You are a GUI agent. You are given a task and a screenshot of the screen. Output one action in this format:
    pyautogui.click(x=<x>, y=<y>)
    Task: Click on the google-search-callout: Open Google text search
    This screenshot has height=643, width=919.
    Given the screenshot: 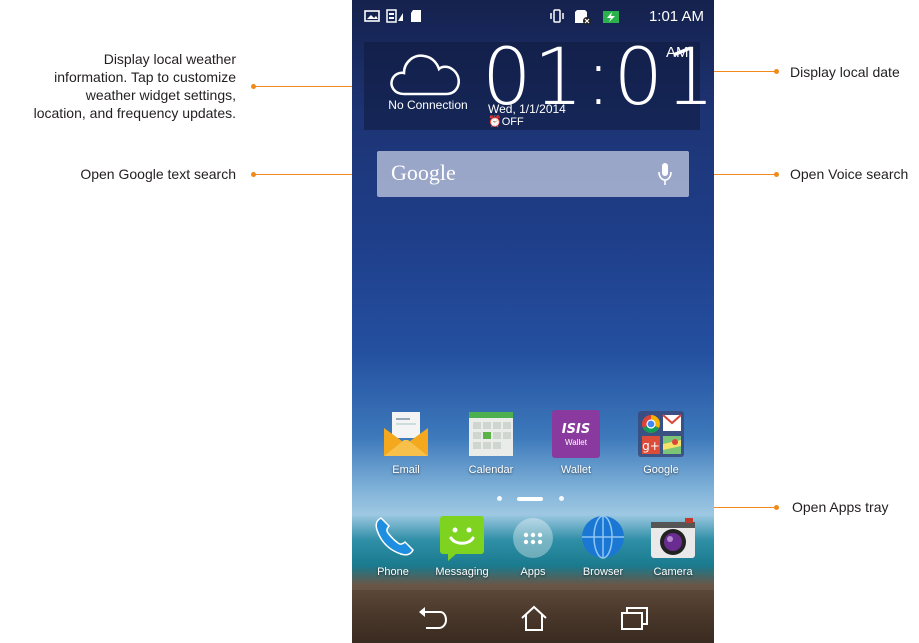 What is the action you would take?
    pyautogui.click(x=158, y=174)
    